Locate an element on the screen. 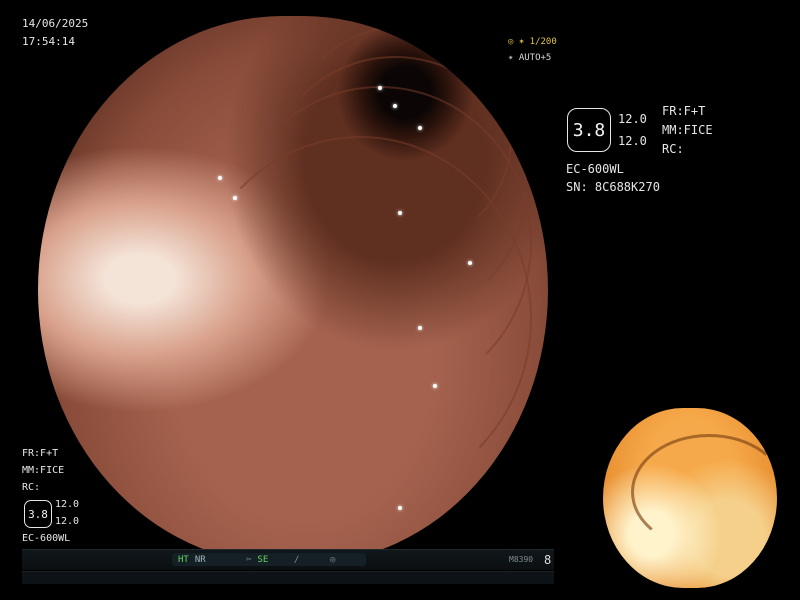 The width and height of the screenshot is (800, 600). right-rc-label: RC: is located at coordinates (673, 149).